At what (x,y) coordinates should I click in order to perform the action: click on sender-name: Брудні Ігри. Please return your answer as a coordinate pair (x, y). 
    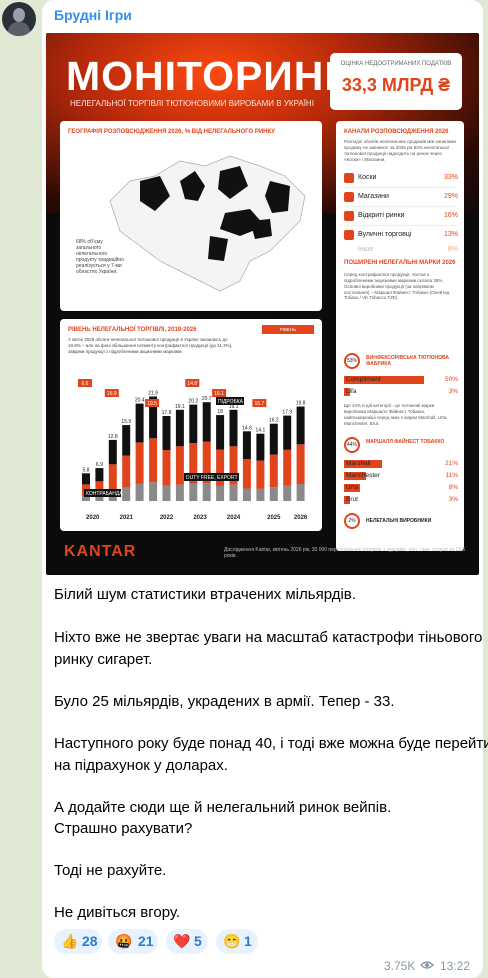
    Looking at the image, I should click on (93, 15).